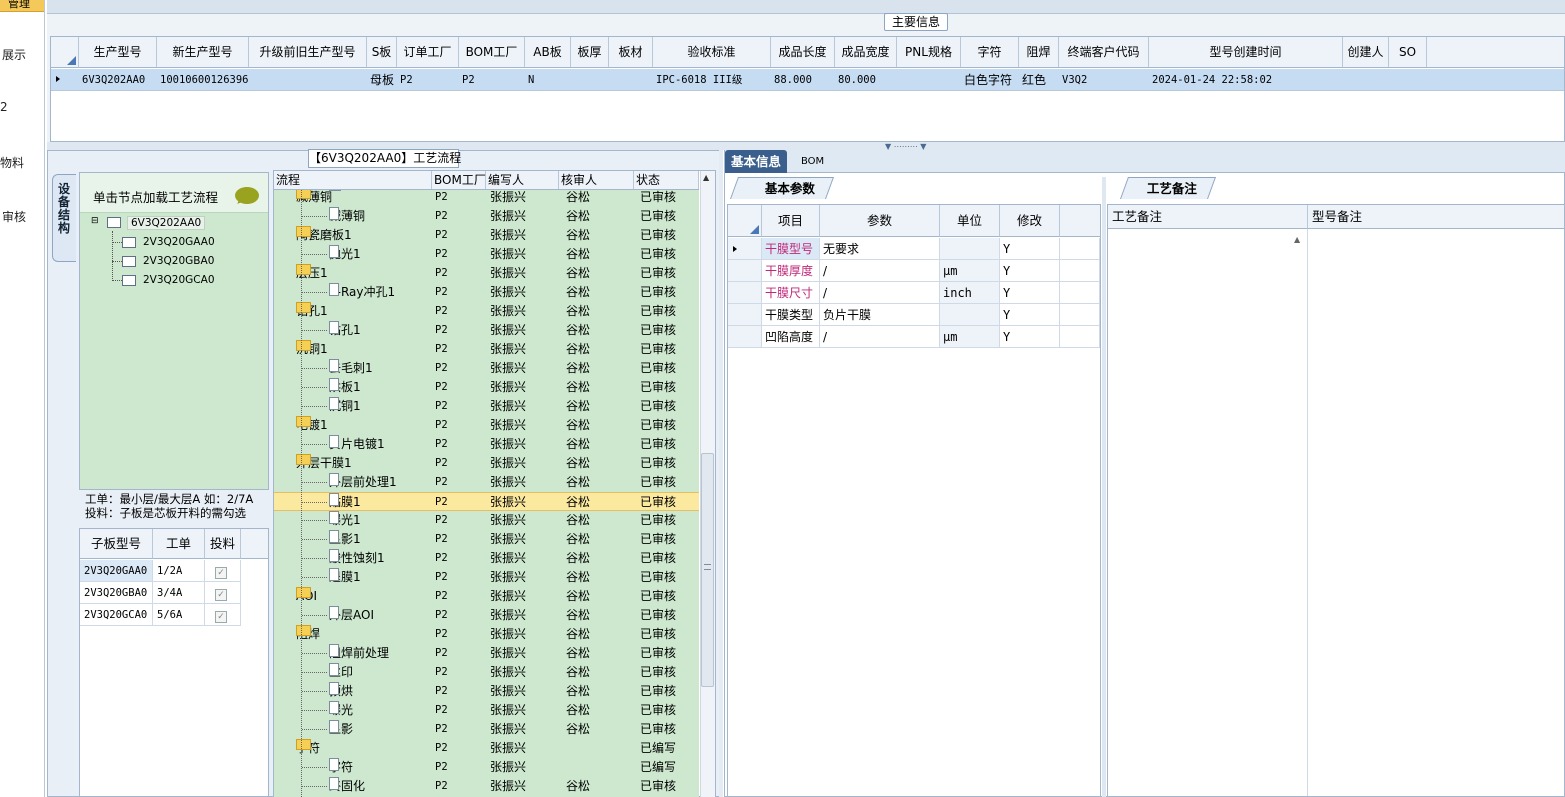 The width and height of the screenshot is (1565, 797). Describe the element at coordinates (486, 406) in the screenshot. I see `flow-row: 沉铜1 P2 张振兴 谷松 已审核` at that location.